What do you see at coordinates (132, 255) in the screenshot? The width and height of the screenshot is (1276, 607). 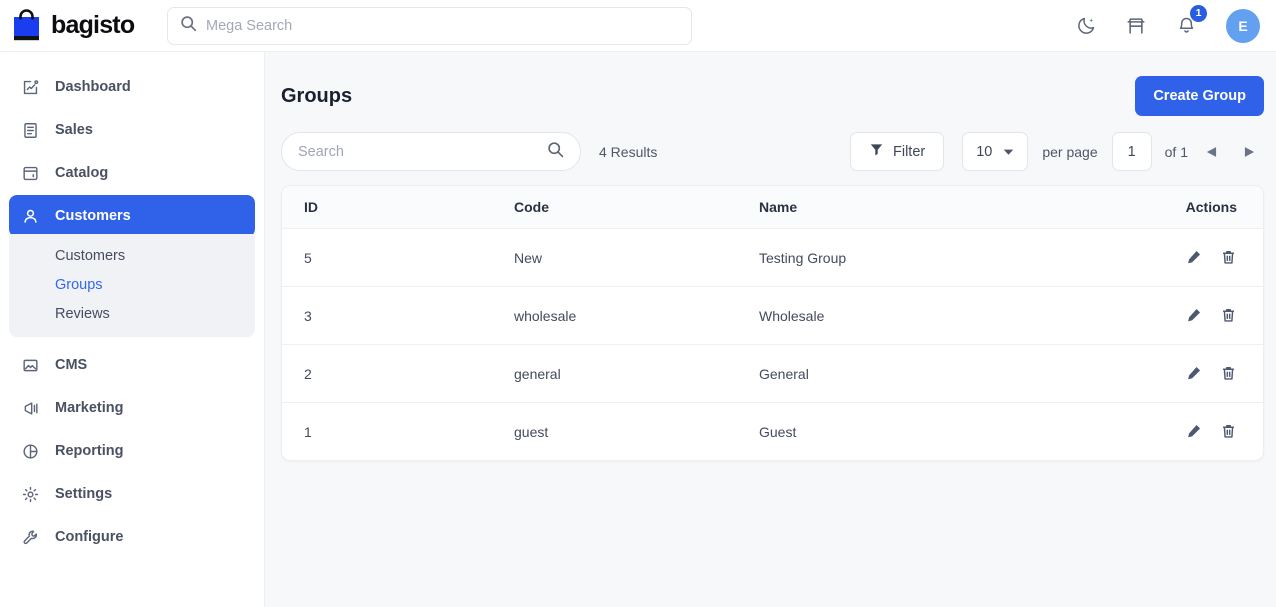 I see `sidebar-subitem-customers: Customers` at bounding box center [132, 255].